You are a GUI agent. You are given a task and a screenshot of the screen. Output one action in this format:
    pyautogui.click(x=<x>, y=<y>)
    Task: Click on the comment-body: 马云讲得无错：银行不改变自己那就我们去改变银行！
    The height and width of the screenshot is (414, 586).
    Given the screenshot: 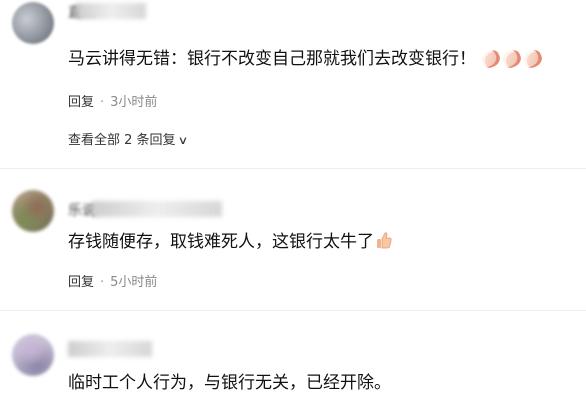 What is the action you would take?
    pyautogui.click(x=272, y=59)
    